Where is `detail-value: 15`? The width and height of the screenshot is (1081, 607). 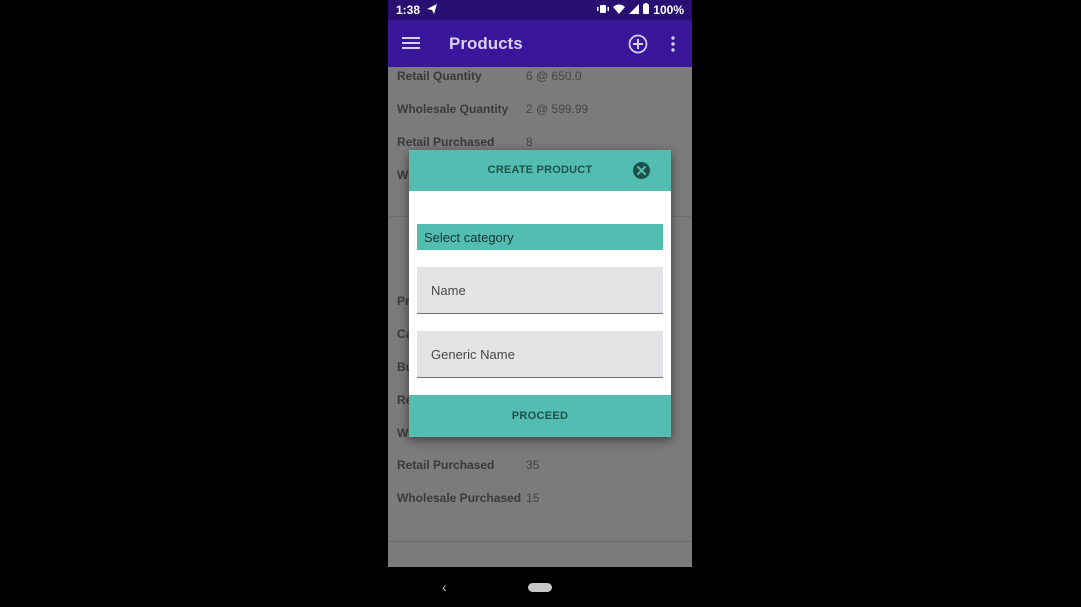
detail-value: 15 is located at coordinates (533, 498).